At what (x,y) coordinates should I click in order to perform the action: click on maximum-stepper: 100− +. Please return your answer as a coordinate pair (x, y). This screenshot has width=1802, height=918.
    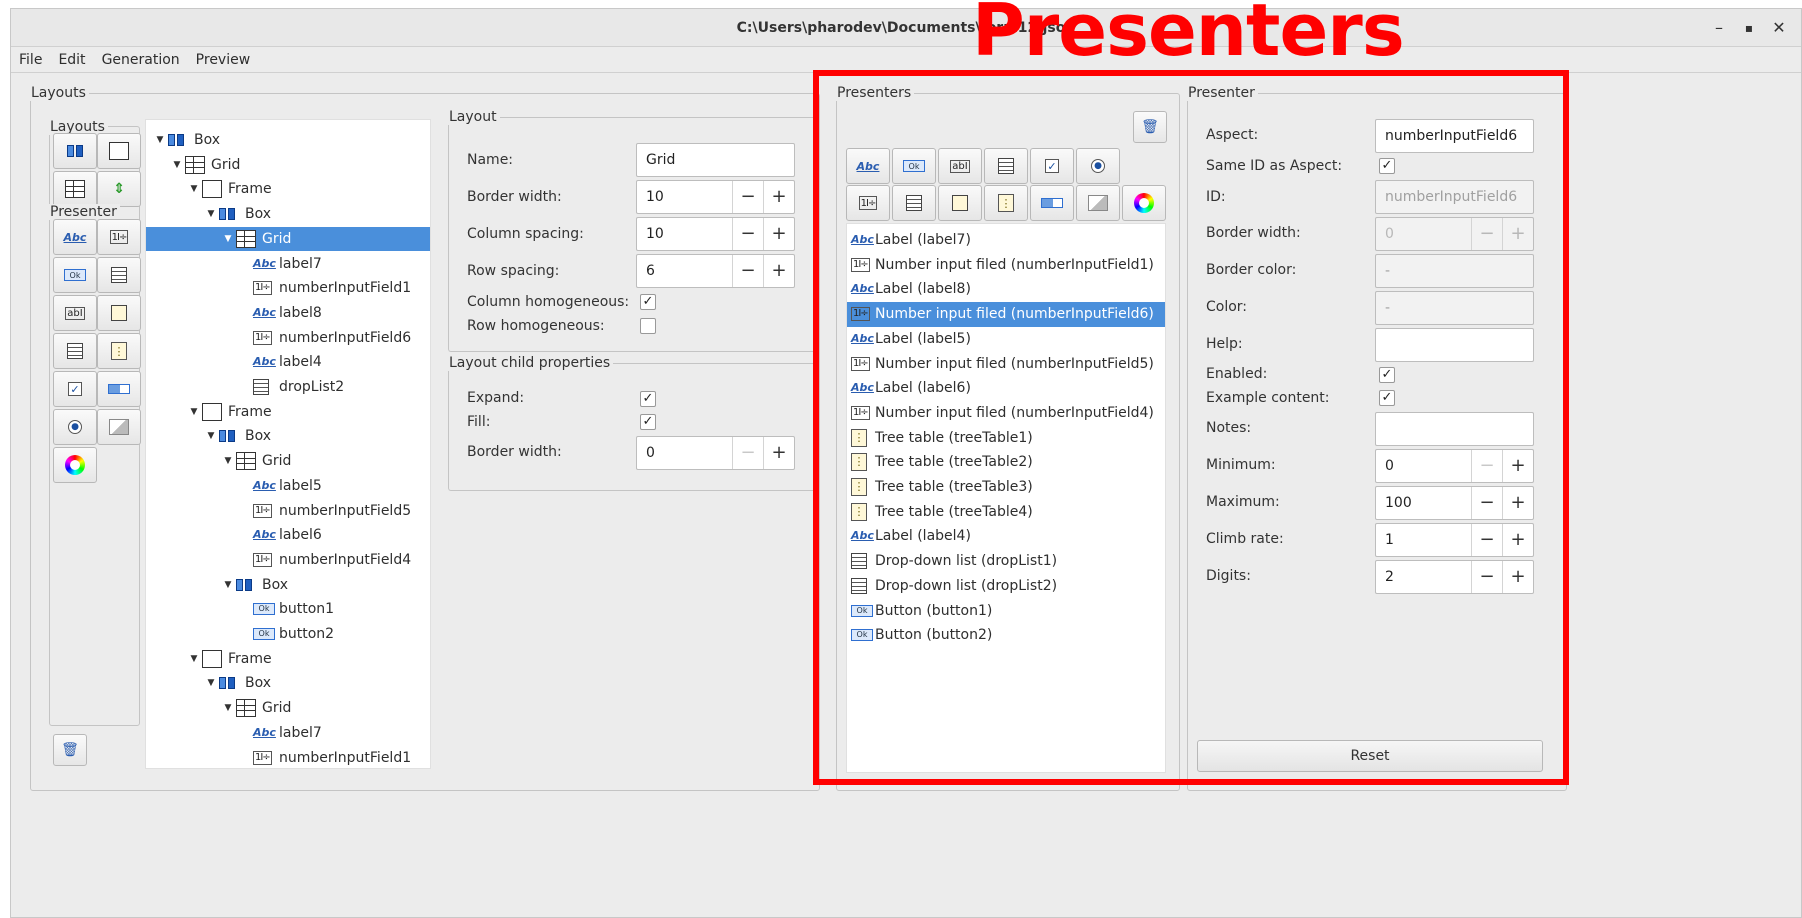
    Looking at the image, I should click on (1454, 503).